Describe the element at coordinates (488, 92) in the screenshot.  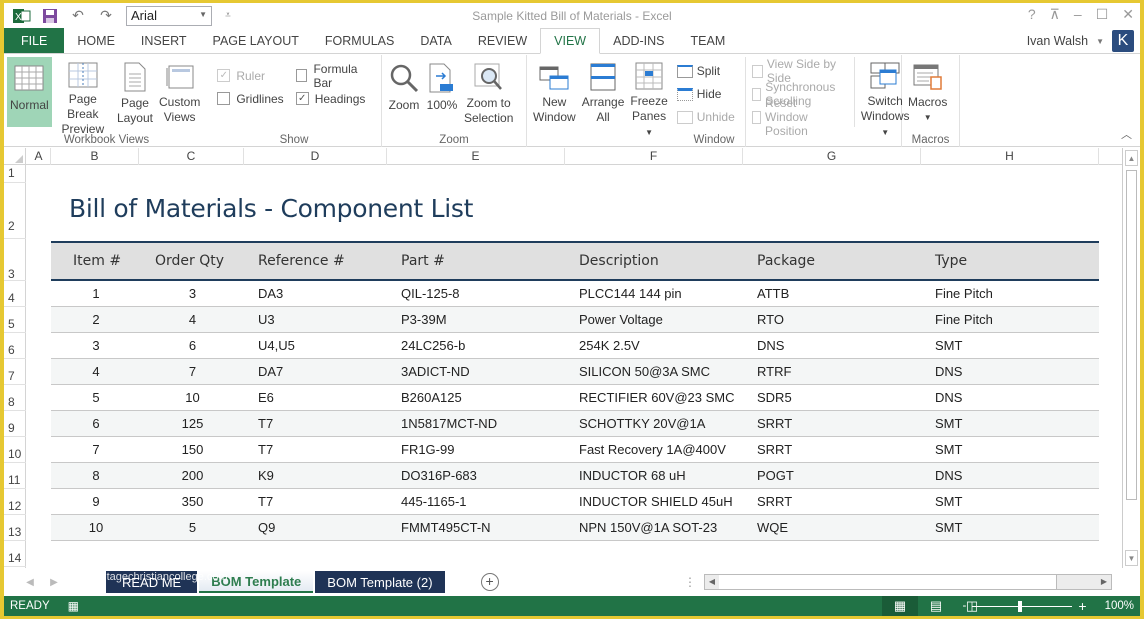
I see `zoom-to-selection-button: Zoom to Selection` at that location.